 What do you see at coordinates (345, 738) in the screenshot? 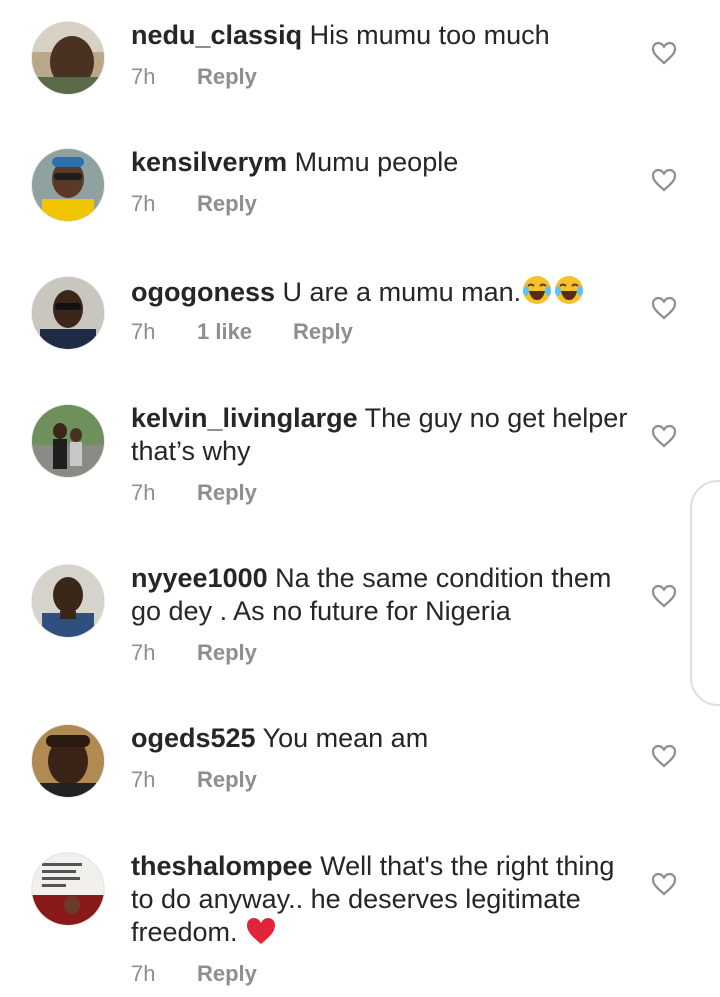
I see `comment-body: You mean am` at bounding box center [345, 738].